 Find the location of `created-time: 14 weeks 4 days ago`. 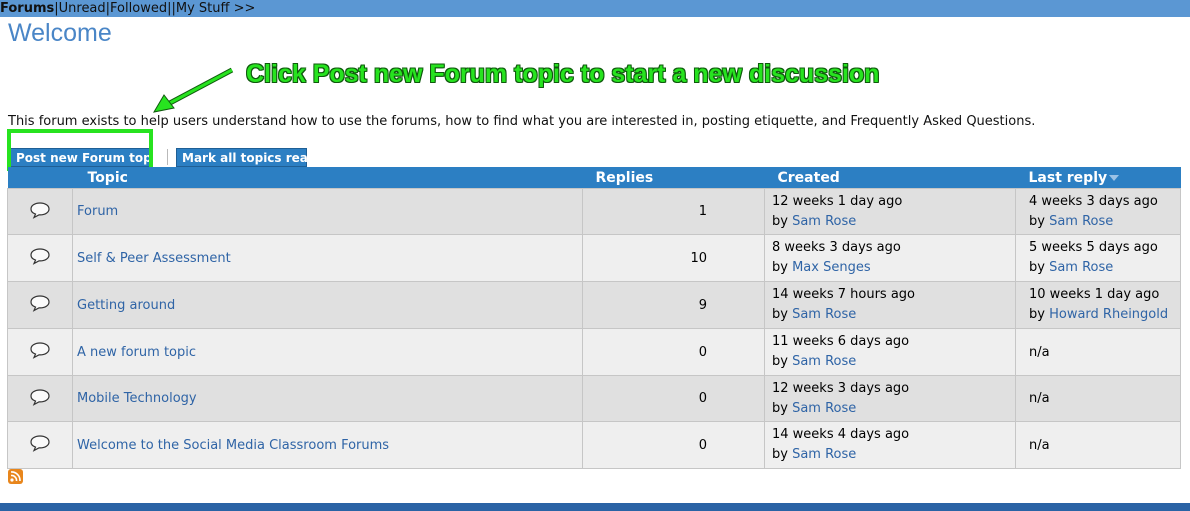

created-time: 14 weeks 4 days ago is located at coordinates (841, 434).